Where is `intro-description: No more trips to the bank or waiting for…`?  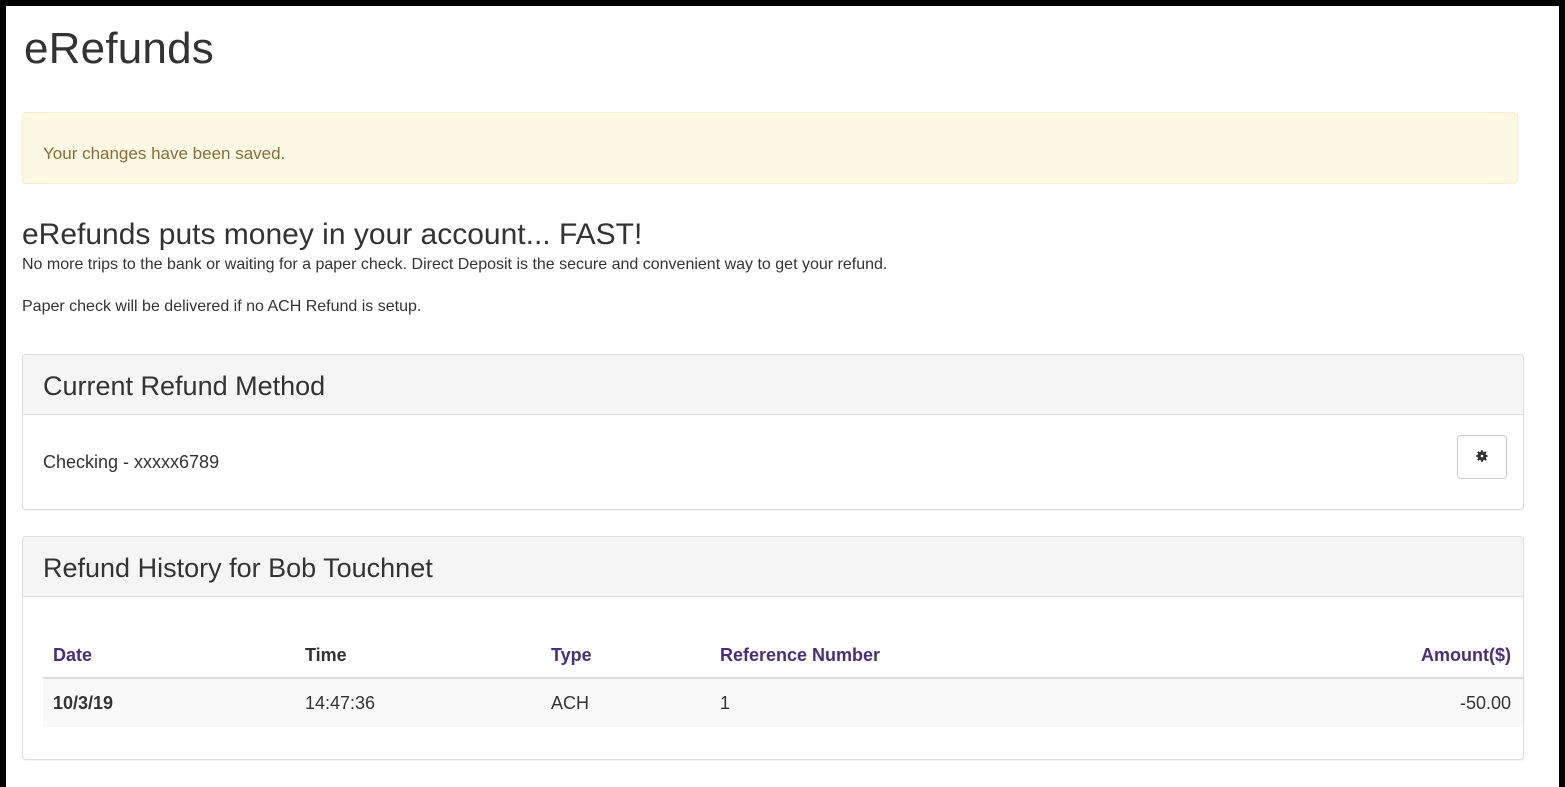
intro-description: No more trips to the bank or waiting for… is located at coordinates (455, 264).